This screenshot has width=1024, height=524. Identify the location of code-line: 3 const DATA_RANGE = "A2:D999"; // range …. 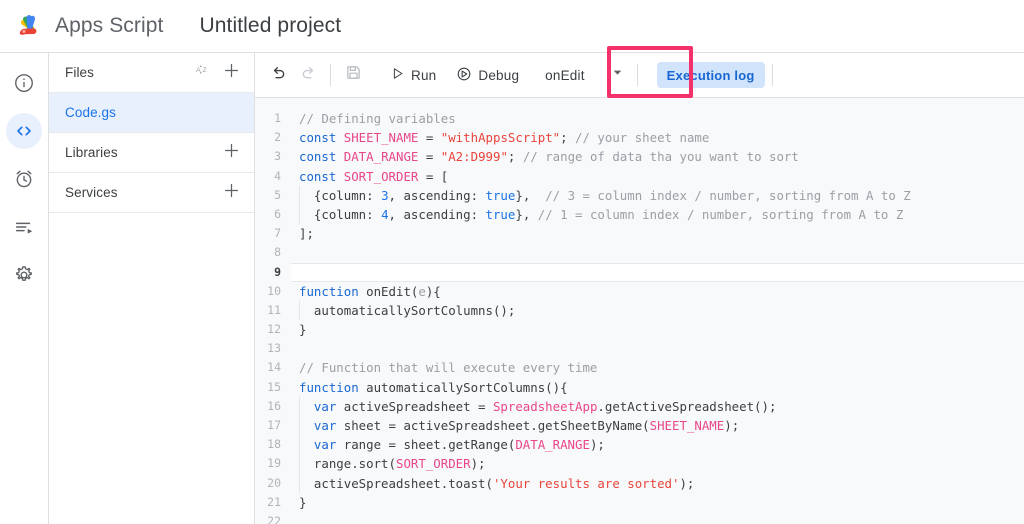
(639, 156).